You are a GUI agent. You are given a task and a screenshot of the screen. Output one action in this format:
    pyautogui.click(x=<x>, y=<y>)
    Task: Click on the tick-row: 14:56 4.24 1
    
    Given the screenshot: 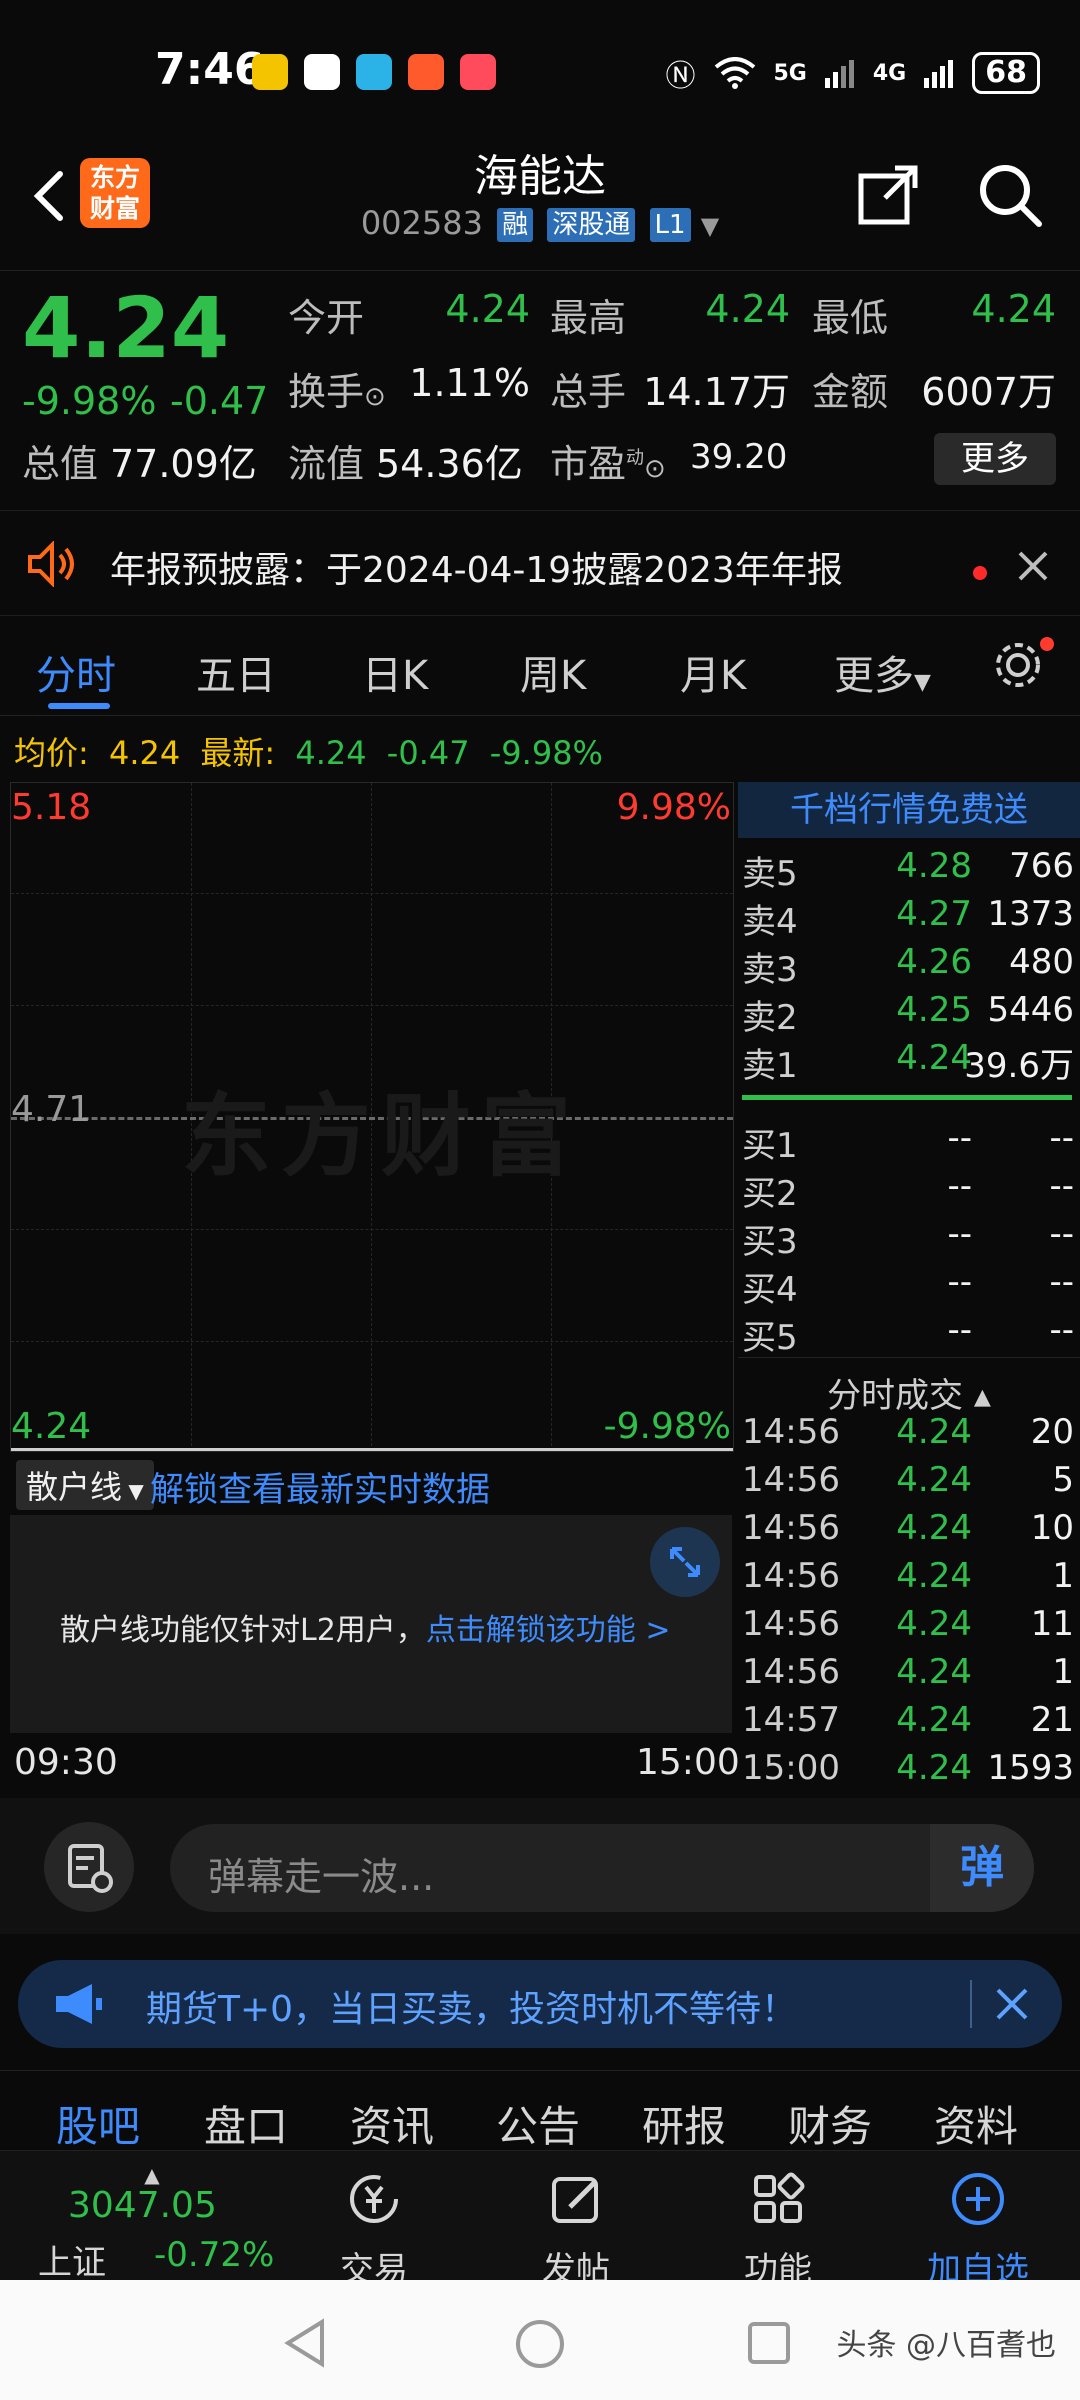 What is the action you would take?
    pyautogui.click(x=908, y=1672)
    